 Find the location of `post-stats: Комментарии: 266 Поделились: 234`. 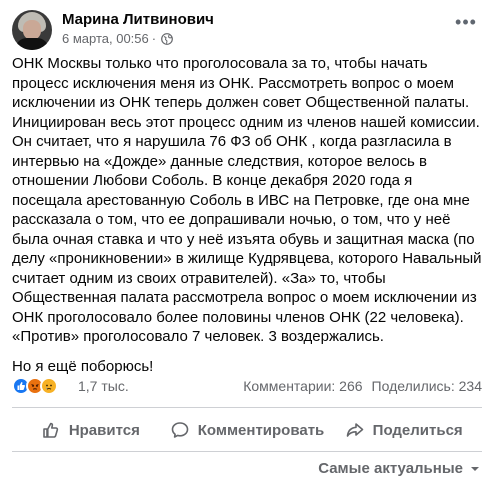

post-stats: Комментарии: 266 Поделились: 234 is located at coordinates (362, 386).